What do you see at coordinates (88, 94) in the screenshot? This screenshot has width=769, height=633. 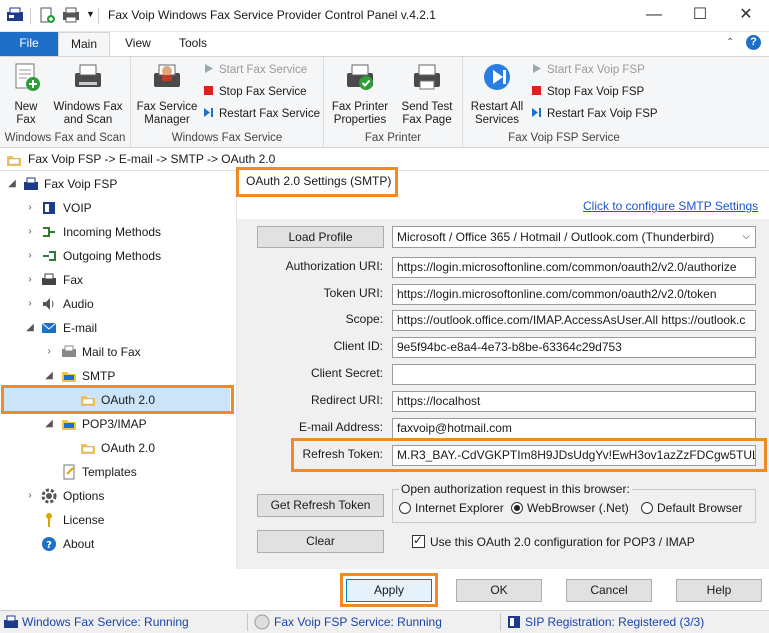 I see `windows-fax-scan-button: Windows Fax and Scan` at bounding box center [88, 94].